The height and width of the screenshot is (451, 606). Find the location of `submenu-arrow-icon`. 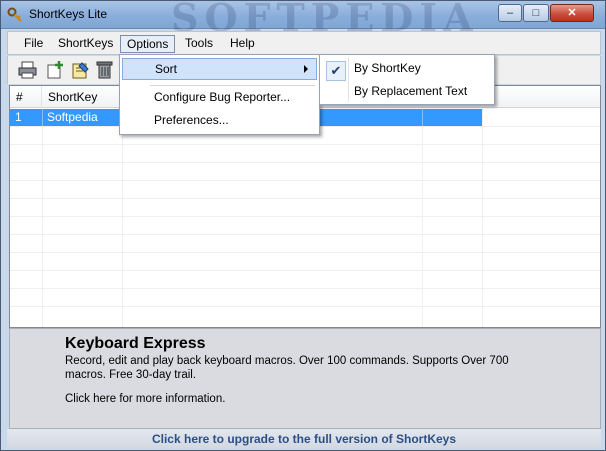

submenu-arrow-icon is located at coordinates (306, 69).